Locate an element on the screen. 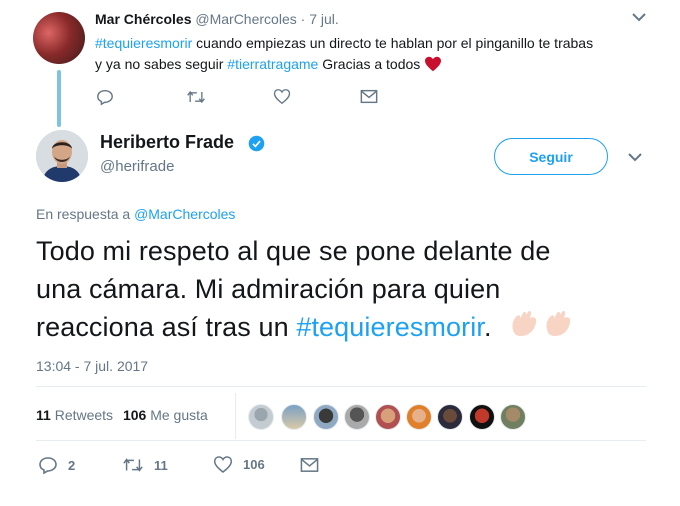  stats-divider is located at coordinates (235, 416).